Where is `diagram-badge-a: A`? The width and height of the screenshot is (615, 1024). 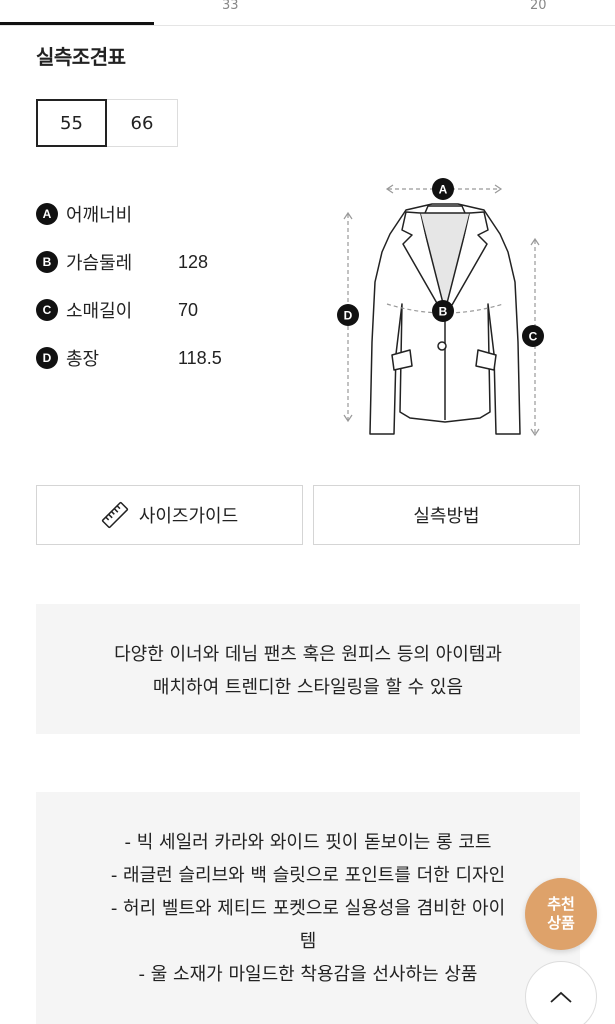 diagram-badge-a: A is located at coordinates (443, 189).